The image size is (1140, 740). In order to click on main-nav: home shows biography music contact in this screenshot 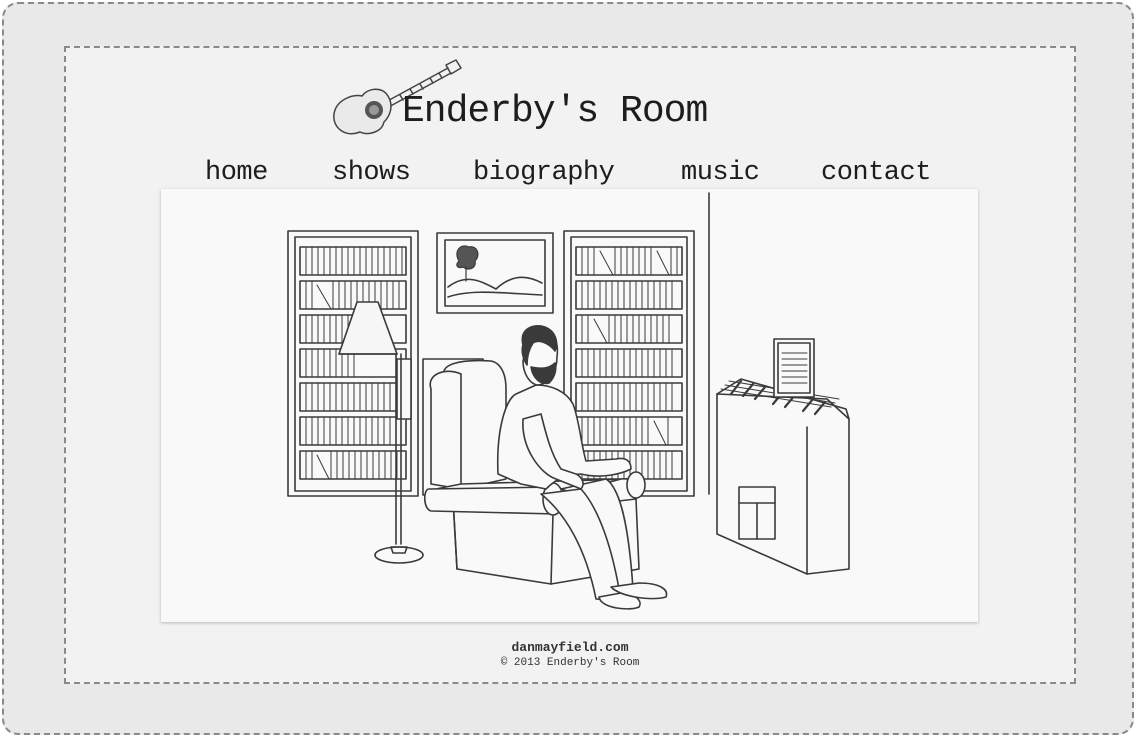, I will do `click(570, 175)`.